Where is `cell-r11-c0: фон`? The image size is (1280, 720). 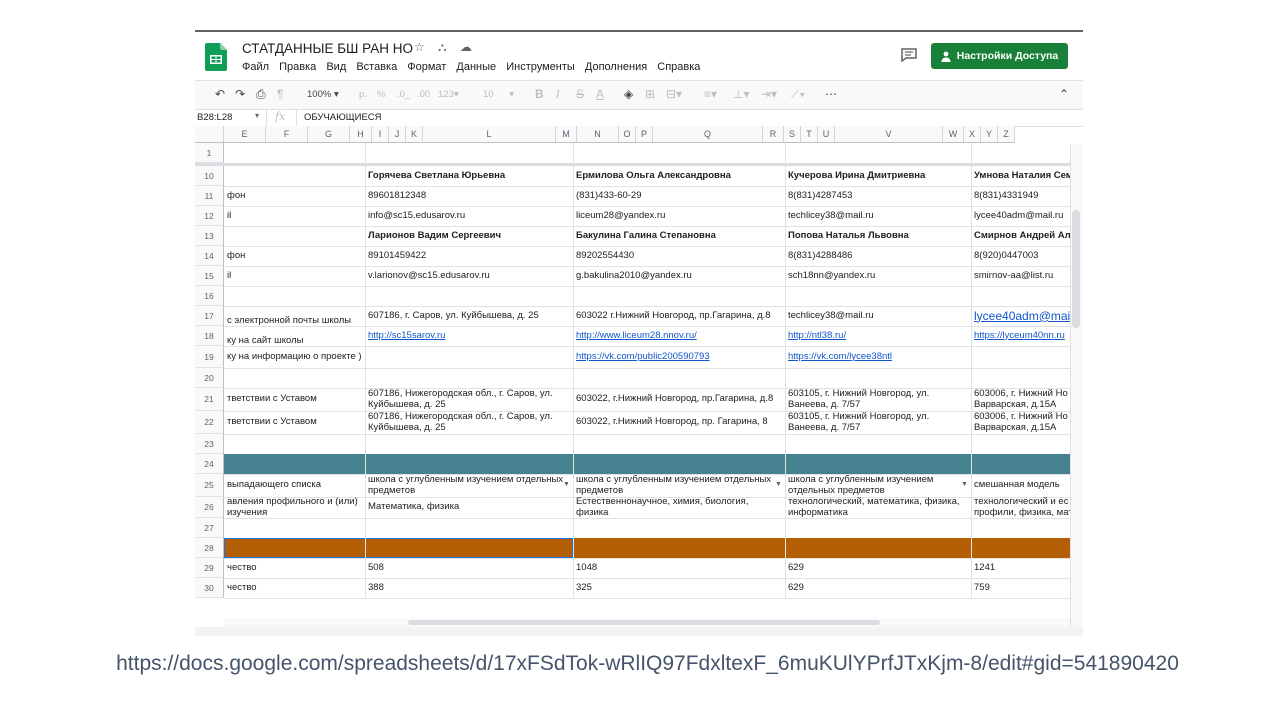 cell-r11-c0: фон is located at coordinates (294, 196).